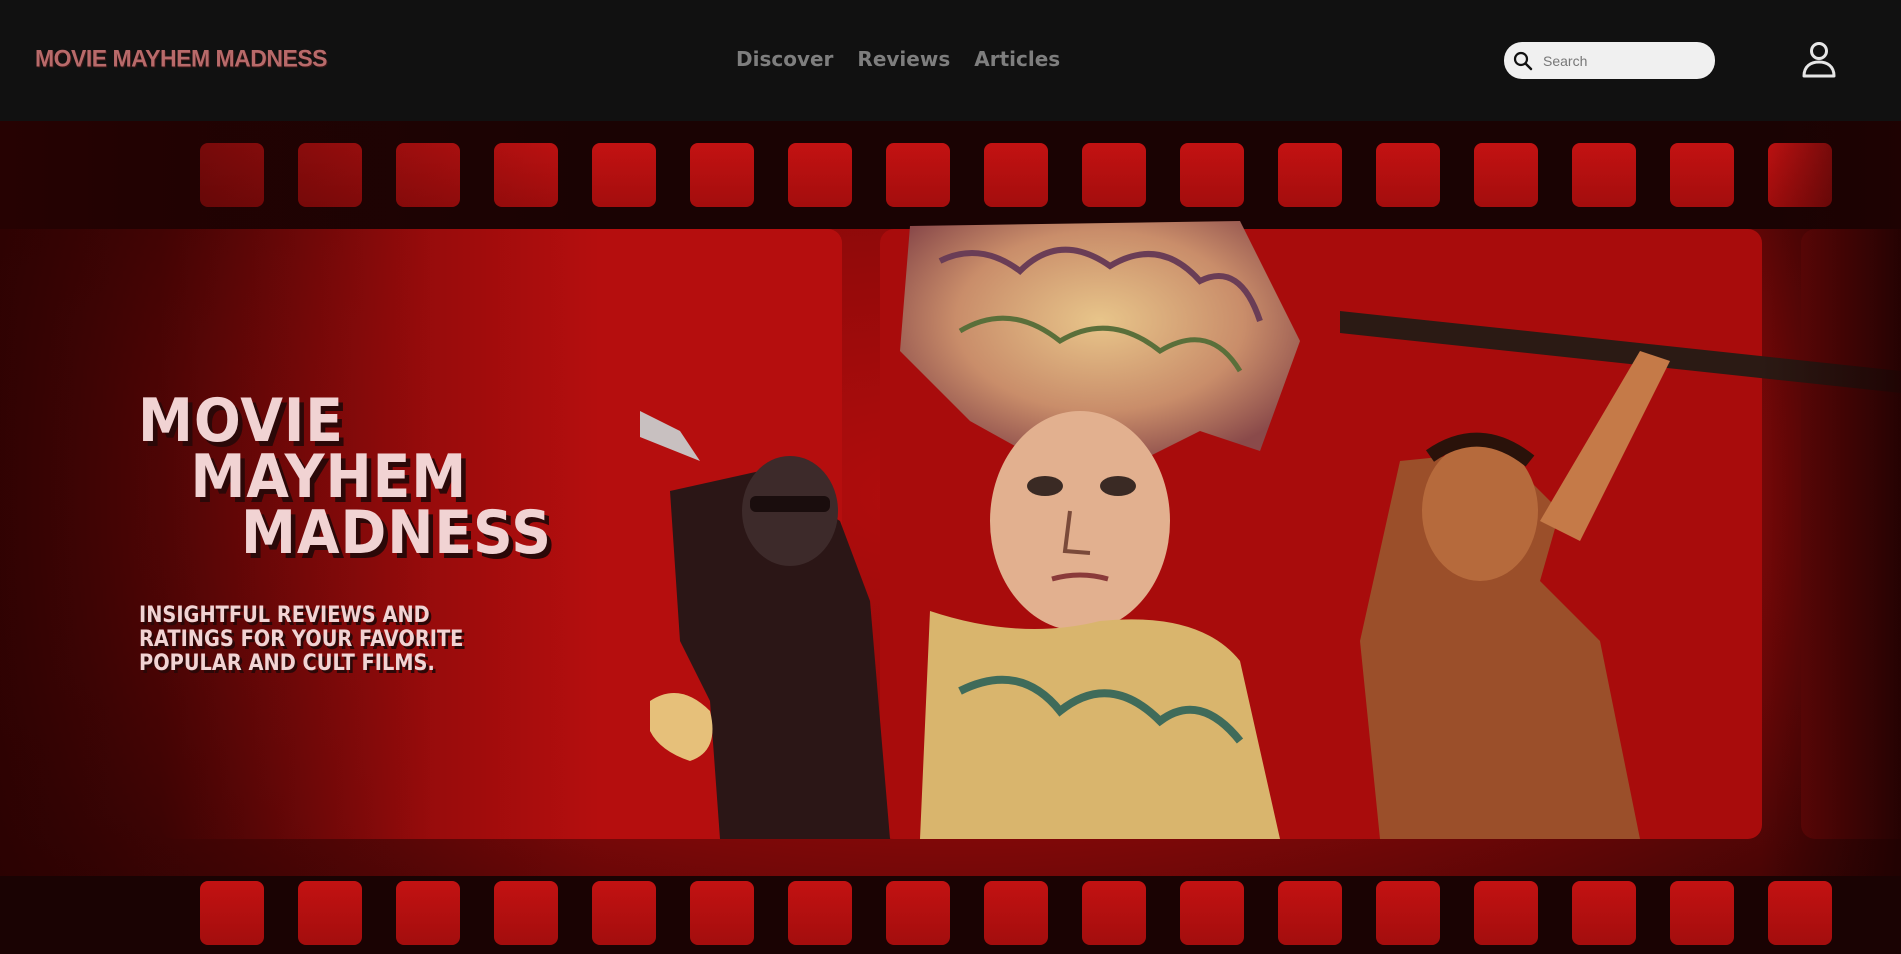 The width and height of the screenshot is (1901, 954). I want to click on hero-title-line: MOVIE, so click(241, 421).